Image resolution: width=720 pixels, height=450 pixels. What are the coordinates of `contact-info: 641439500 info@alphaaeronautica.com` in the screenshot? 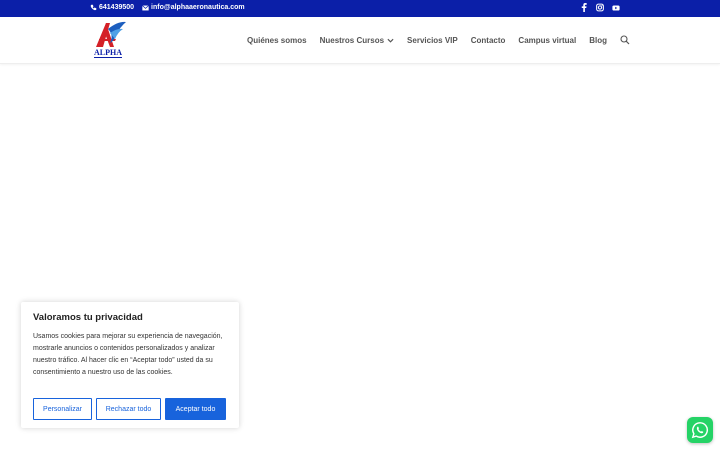 It's located at (167, 7).